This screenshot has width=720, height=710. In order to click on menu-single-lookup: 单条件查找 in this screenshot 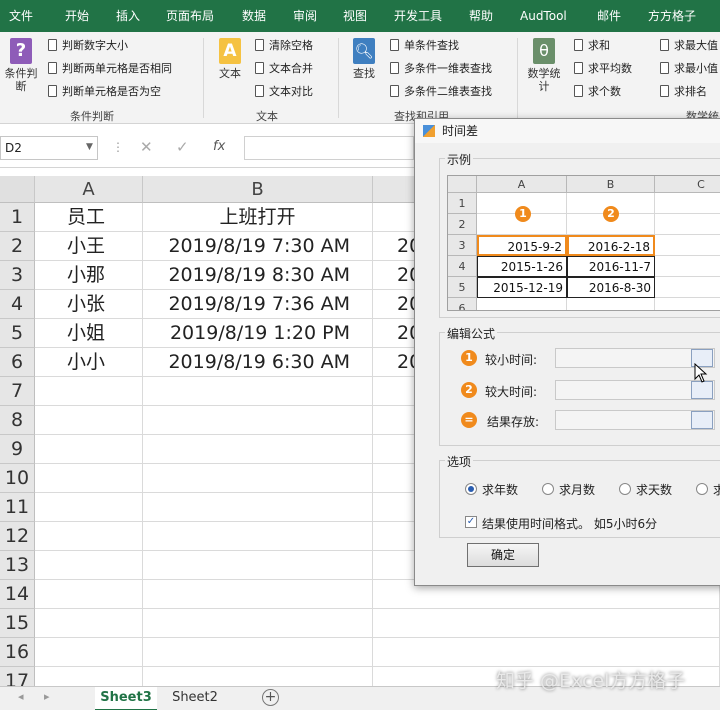, I will do `click(424, 46)`.